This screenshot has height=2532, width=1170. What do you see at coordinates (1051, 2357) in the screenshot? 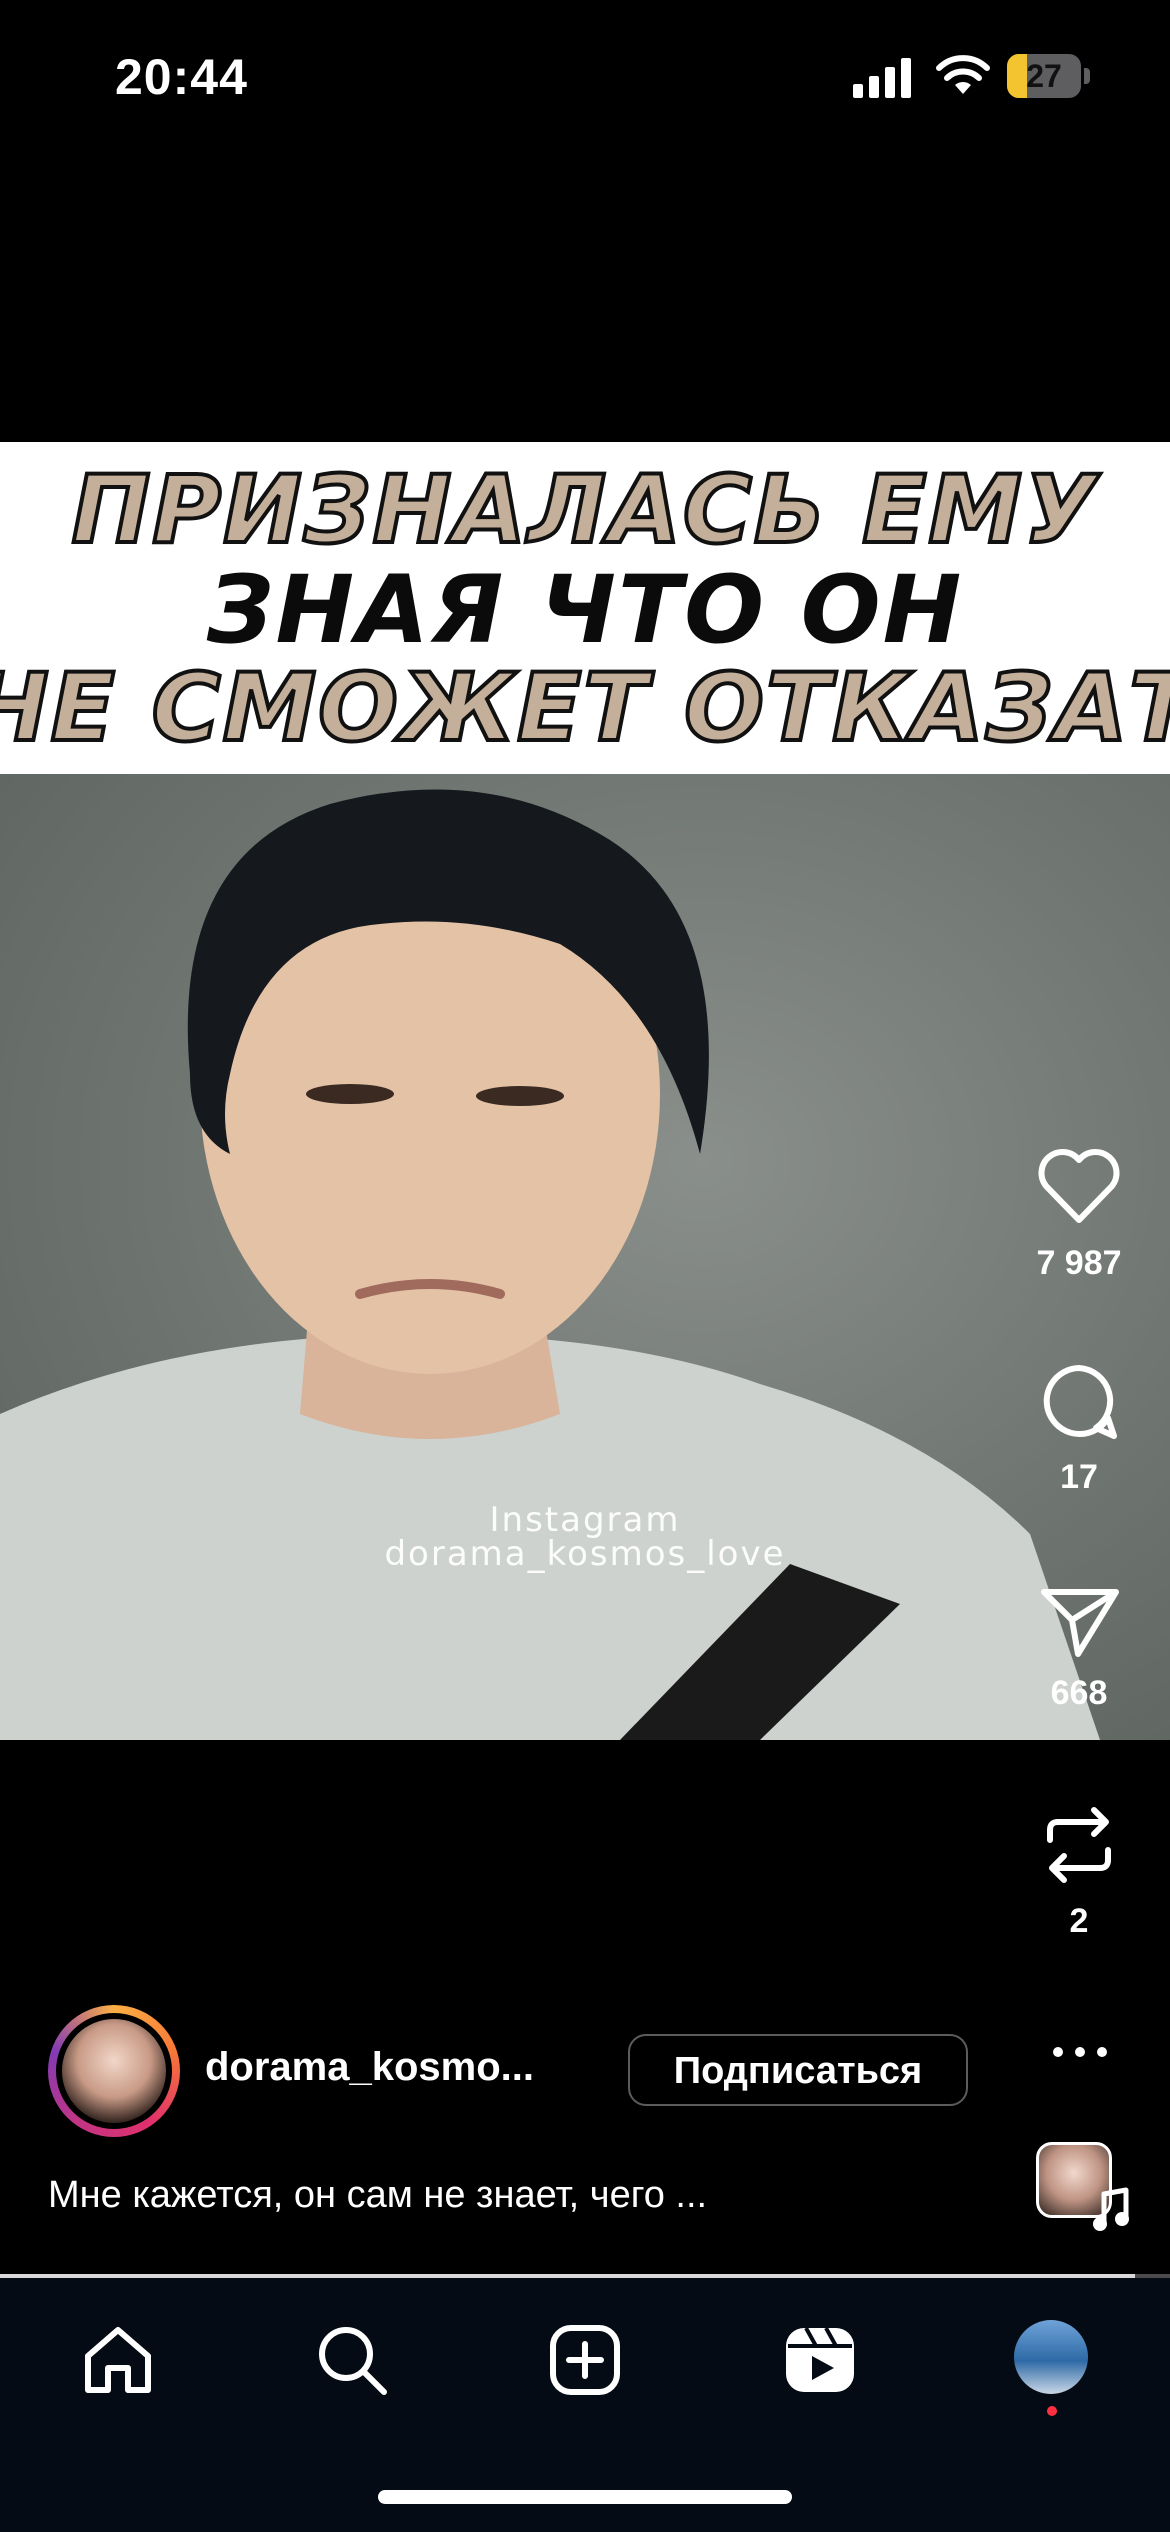
I see `tab-profile-avatar` at bounding box center [1051, 2357].